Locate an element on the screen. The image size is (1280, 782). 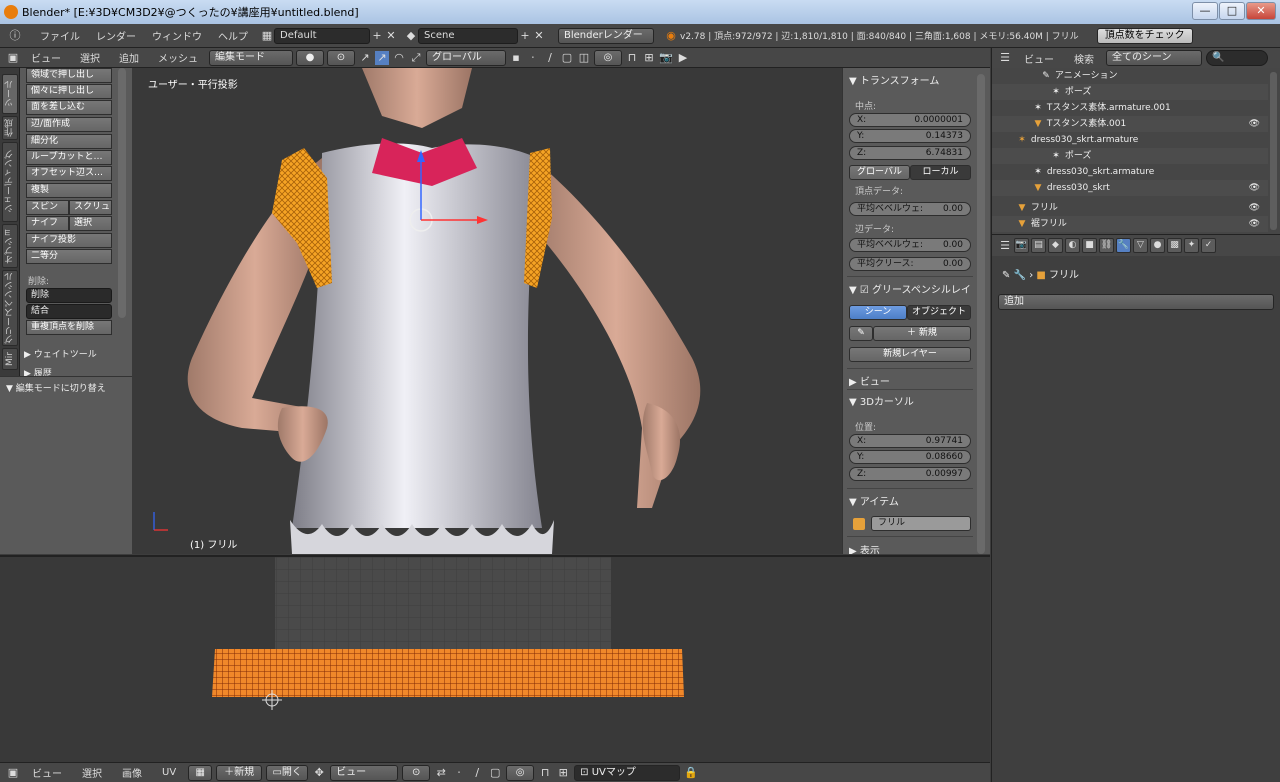
crease-field: 平均クリース: 0.00 is located at coordinates (910, 264).